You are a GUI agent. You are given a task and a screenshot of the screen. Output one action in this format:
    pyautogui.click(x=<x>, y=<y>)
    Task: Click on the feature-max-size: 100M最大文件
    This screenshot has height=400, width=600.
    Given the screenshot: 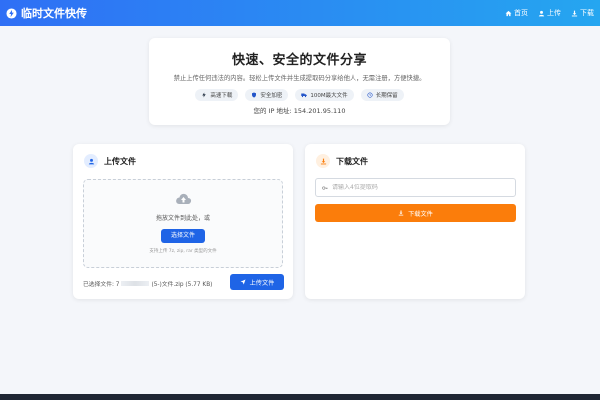 What is the action you would take?
    pyautogui.click(x=324, y=95)
    